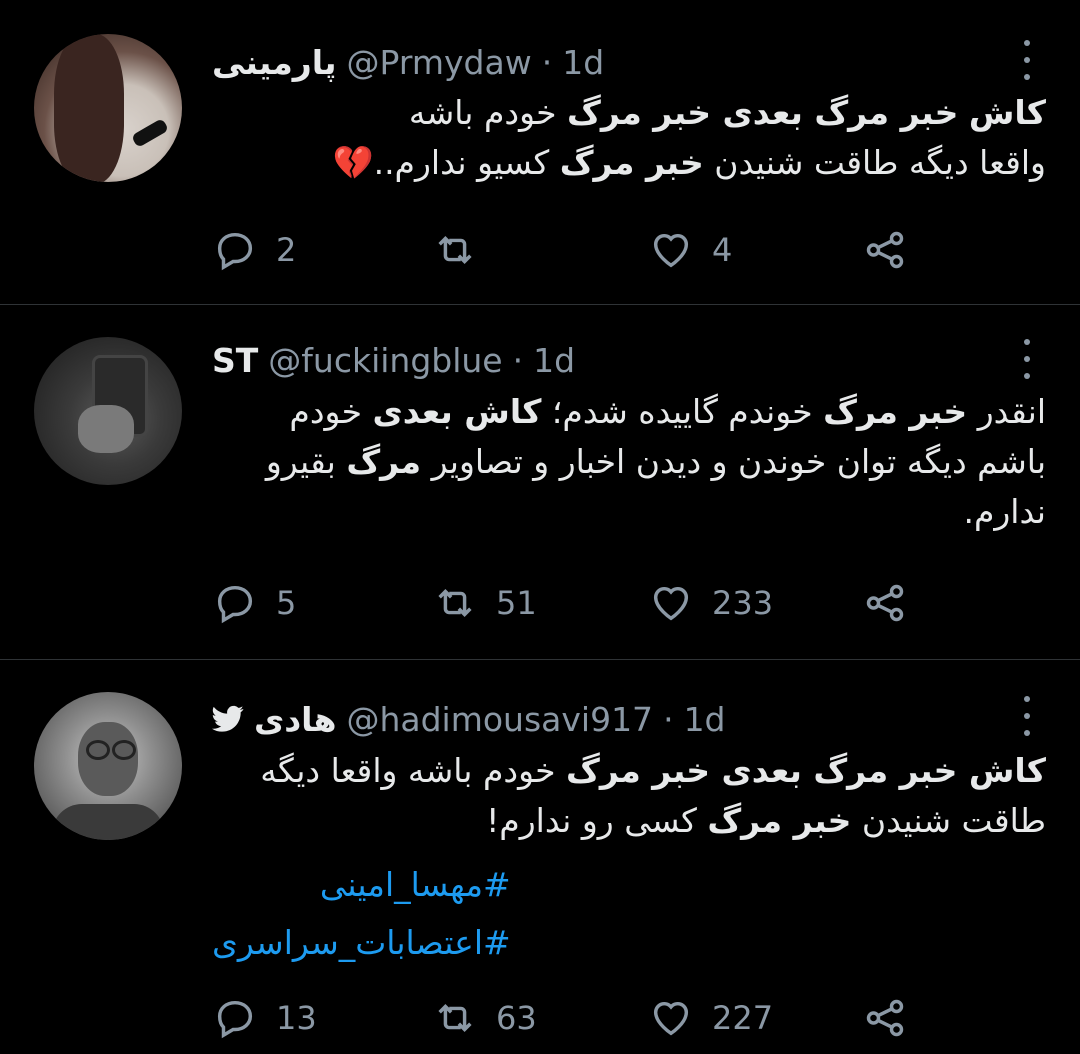 Image resolution: width=1080 pixels, height=1054 pixels. What do you see at coordinates (611, 62) in the screenshot?
I see `tweet-header: پارمینی @Prmydaw · 1d` at bounding box center [611, 62].